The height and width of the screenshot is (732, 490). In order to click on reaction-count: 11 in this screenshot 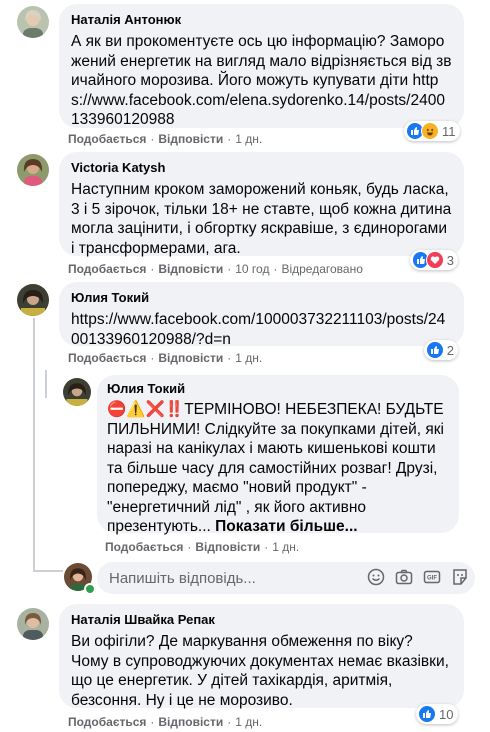, I will do `click(449, 131)`.